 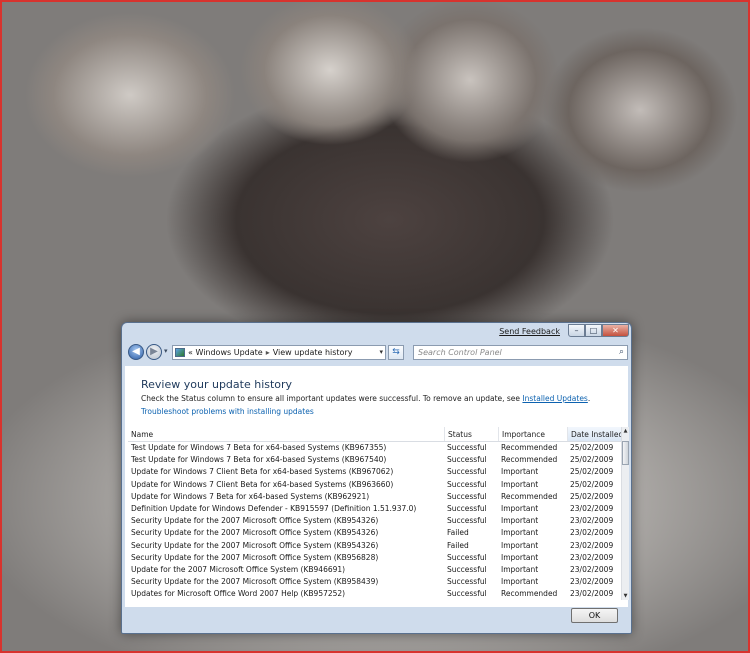 What do you see at coordinates (625, 453) in the screenshot?
I see `scrollbar-thumb` at bounding box center [625, 453].